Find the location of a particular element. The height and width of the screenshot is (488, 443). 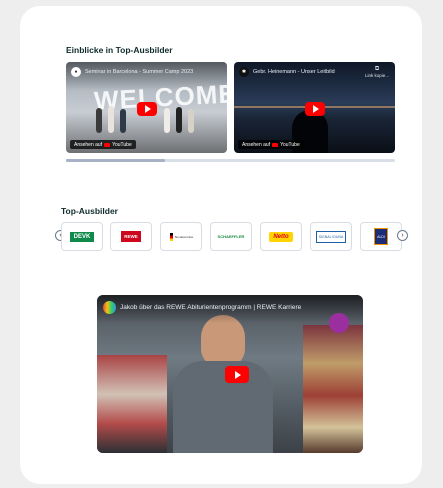

logo-text: ALDI is located at coordinates (381, 236).